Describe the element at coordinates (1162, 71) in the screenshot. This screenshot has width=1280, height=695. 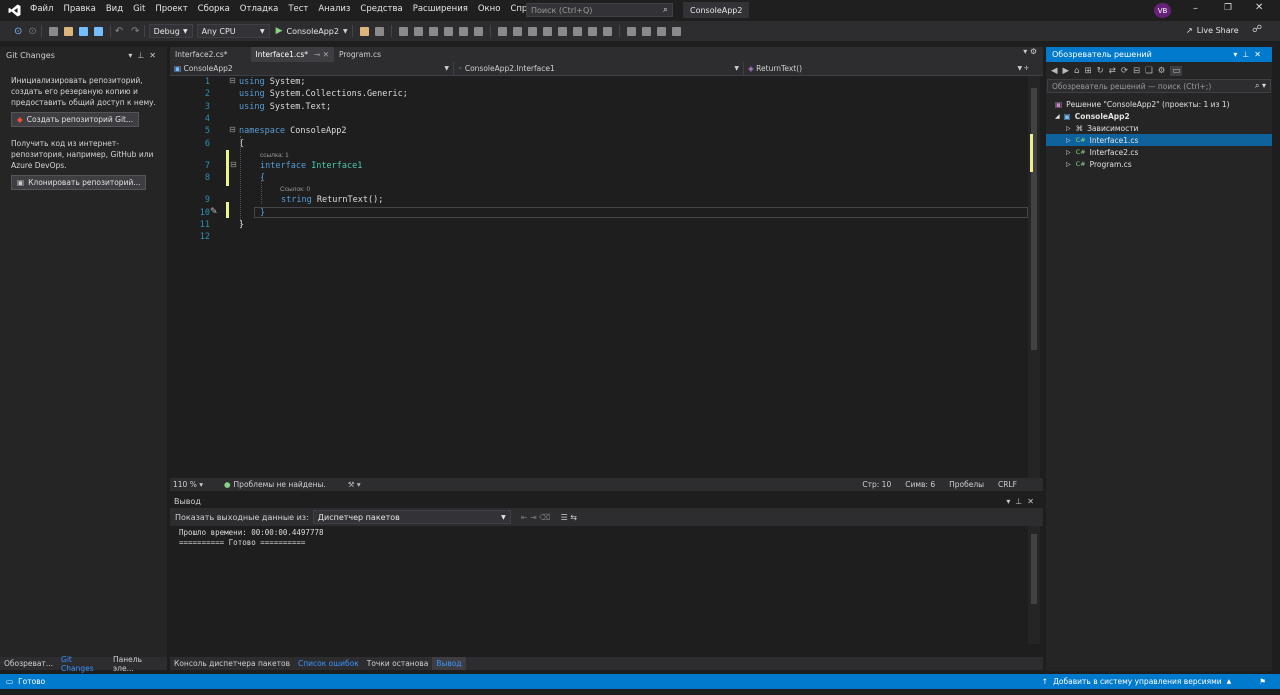
I see `properties-icon: ⚙` at that location.